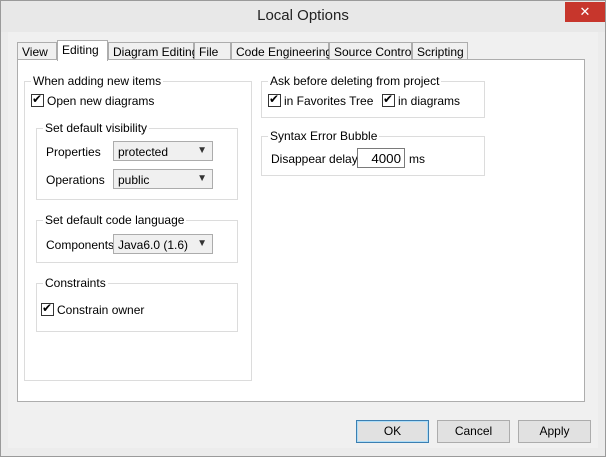  I want to click on tab-source-control: Source Control, so click(371, 51).